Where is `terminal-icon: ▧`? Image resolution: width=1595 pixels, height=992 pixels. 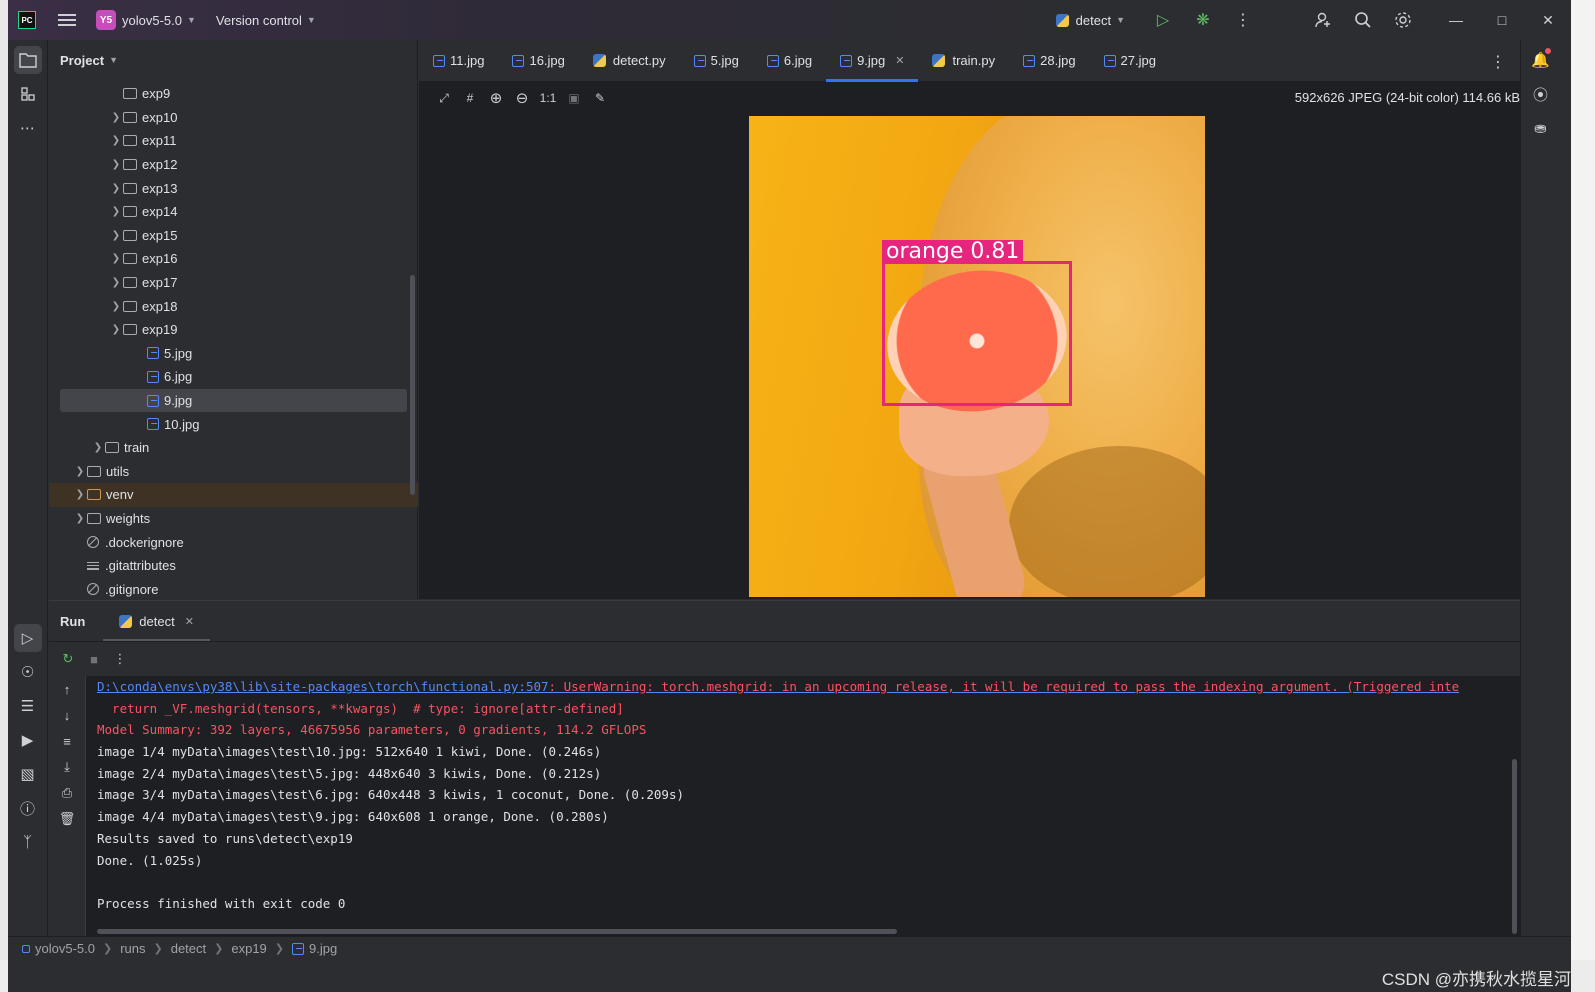 terminal-icon: ▧ is located at coordinates (28, 774).